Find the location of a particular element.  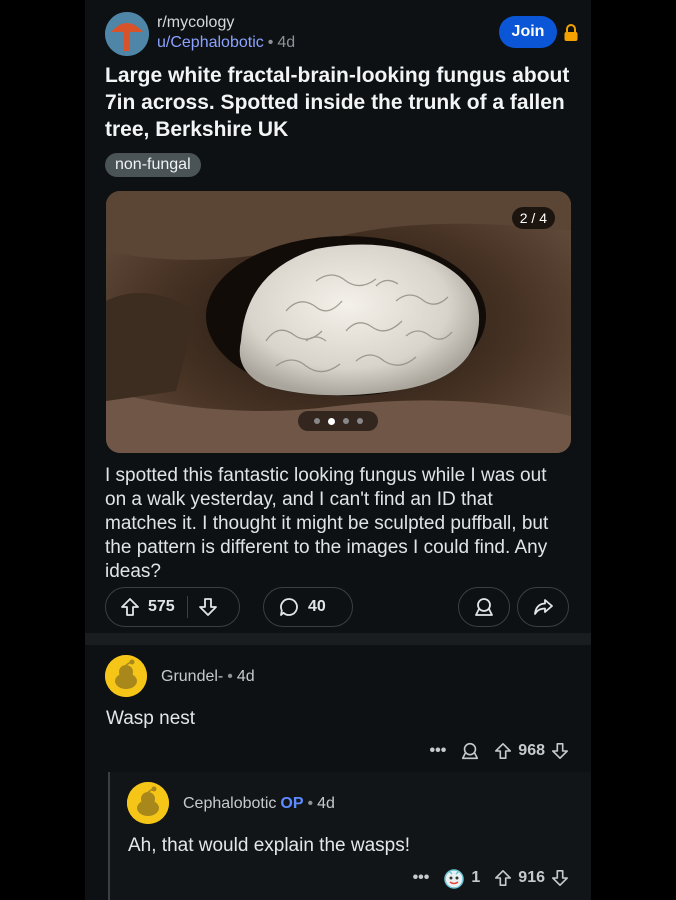

reply-time: 4d is located at coordinates (326, 803).